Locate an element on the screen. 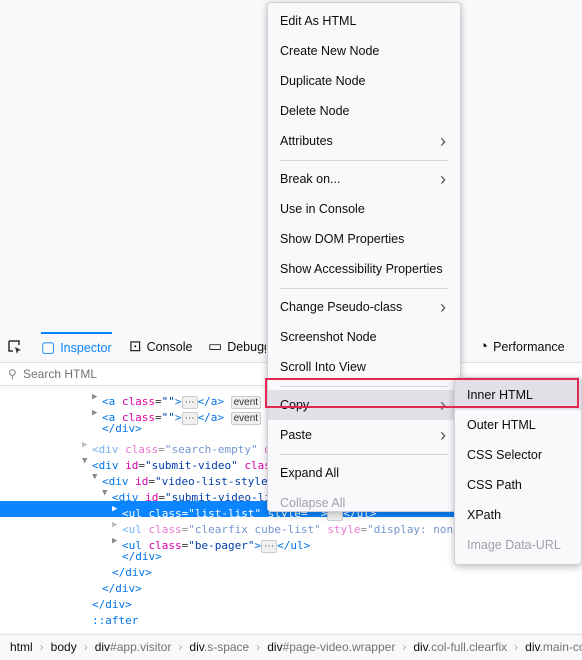 This screenshot has width=582, height=660. menu-item-label: Scroll Into View is located at coordinates (323, 367).